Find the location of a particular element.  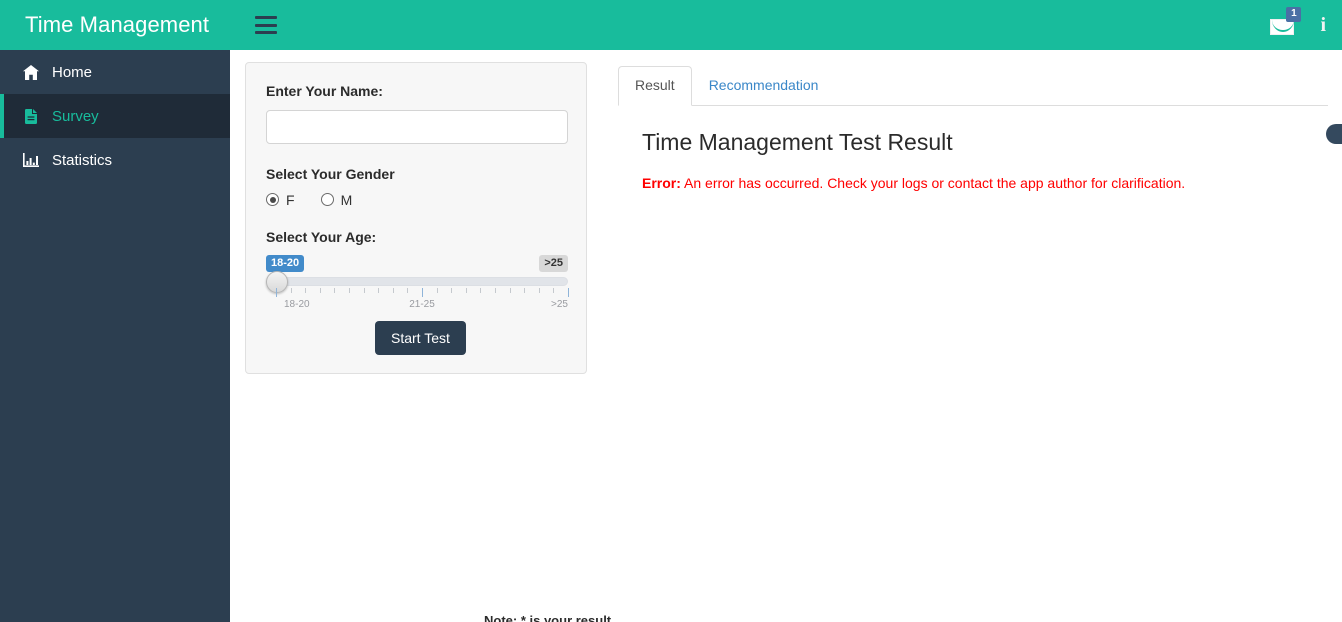

gender-radio-label: F is located at coordinates (290, 199).